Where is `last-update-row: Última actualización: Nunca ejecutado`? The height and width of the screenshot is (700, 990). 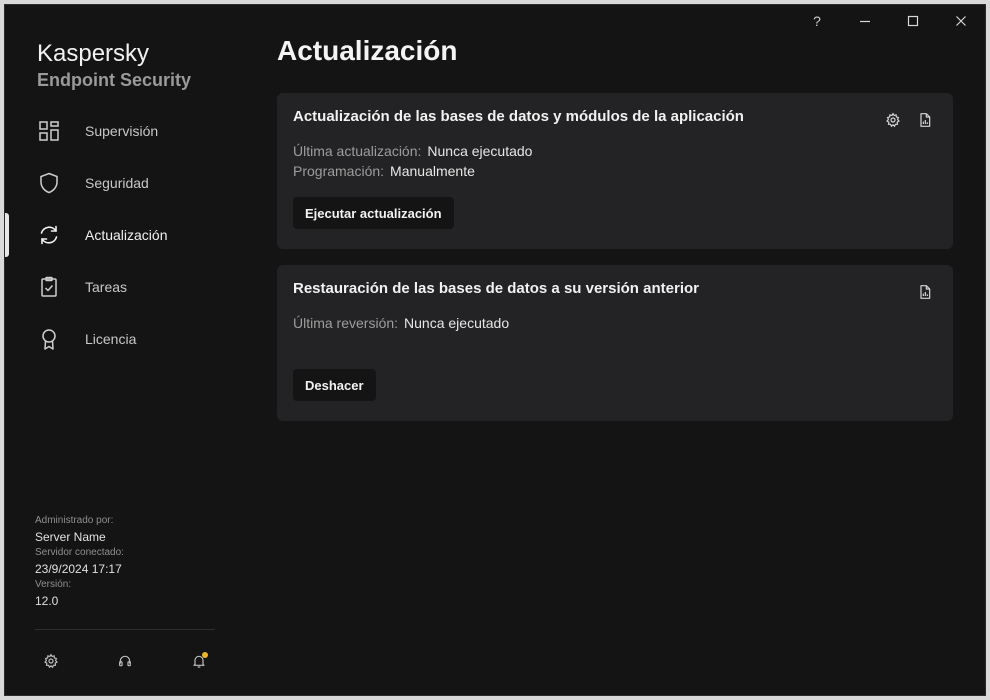 last-update-row: Última actualización: Nunca ejecutado is located at coordinates (412, 151).